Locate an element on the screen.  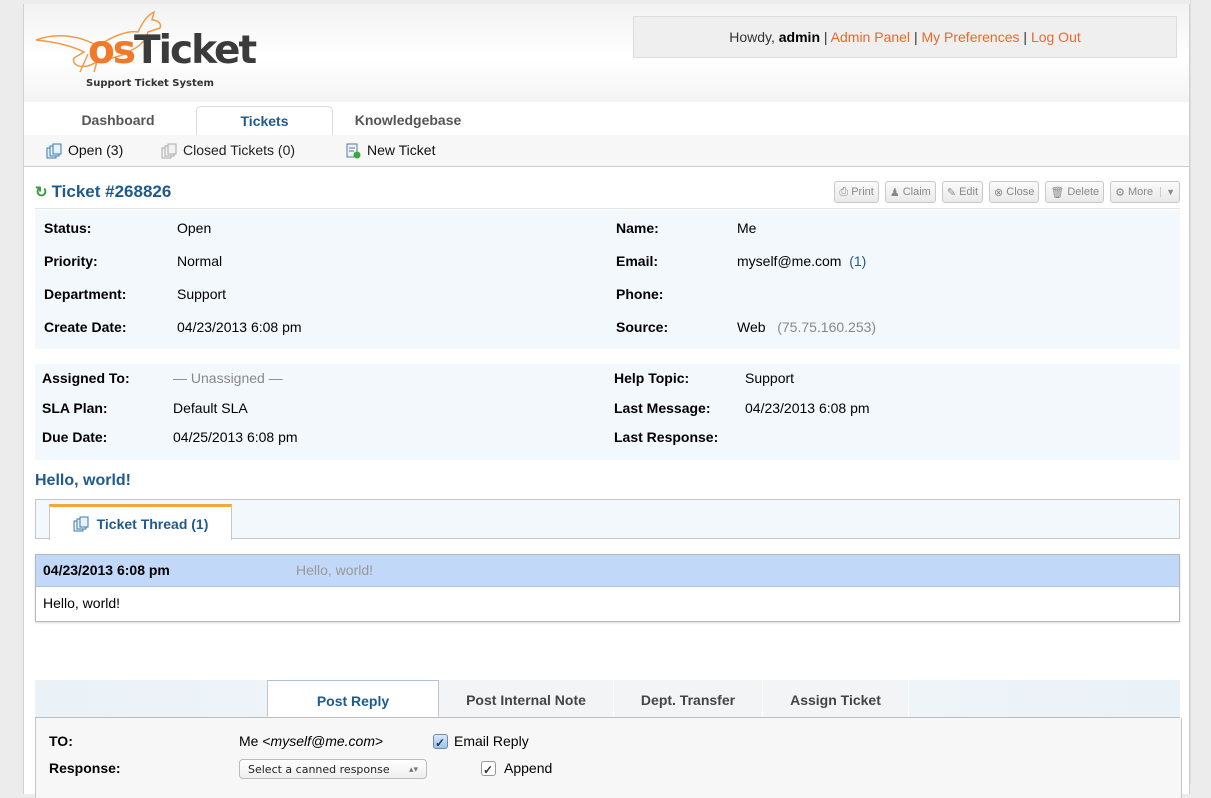
name-value: Me is located at coordinates (747, 228).